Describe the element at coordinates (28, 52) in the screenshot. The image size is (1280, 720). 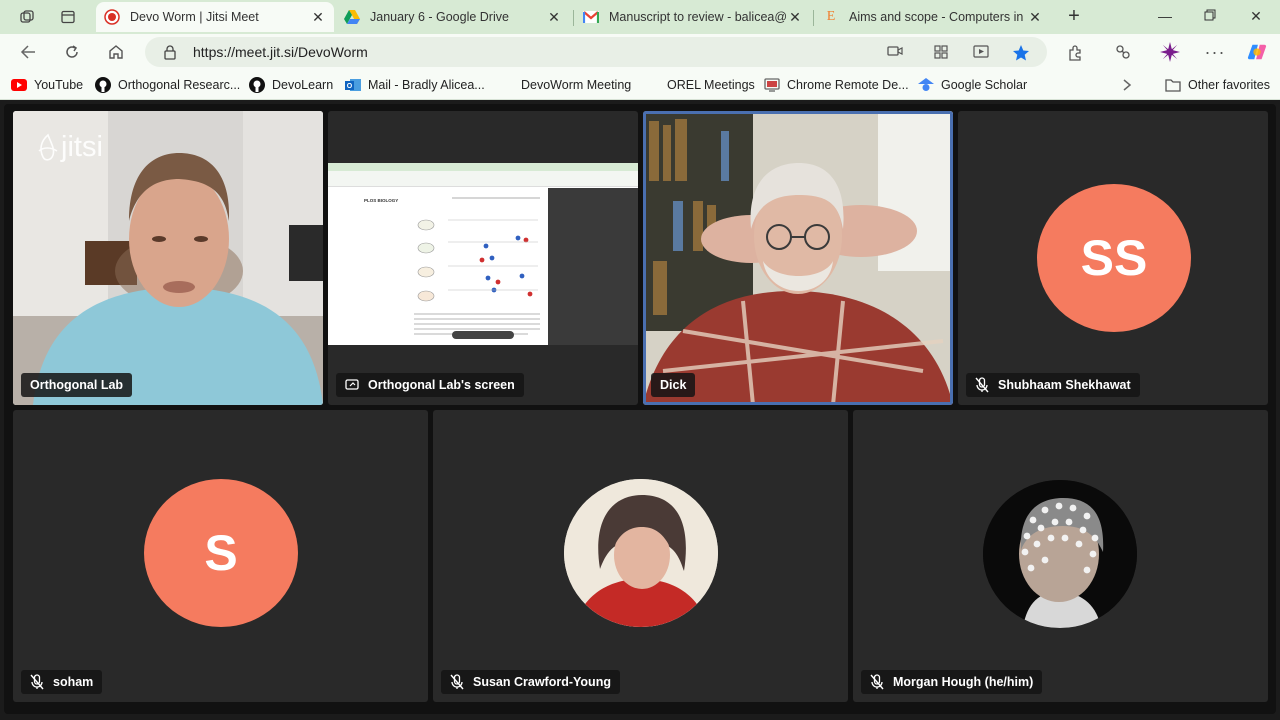
I see `back-icon` at that location.